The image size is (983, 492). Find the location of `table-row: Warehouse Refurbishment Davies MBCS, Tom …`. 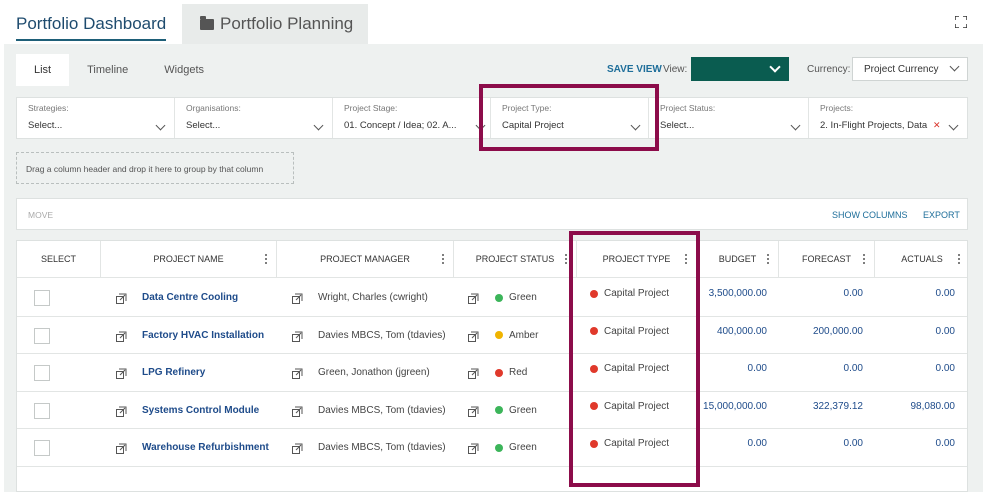

table-row: Warehouse Refurbishment Davies MBCS, Tom … is located at coordinates (492, 448).